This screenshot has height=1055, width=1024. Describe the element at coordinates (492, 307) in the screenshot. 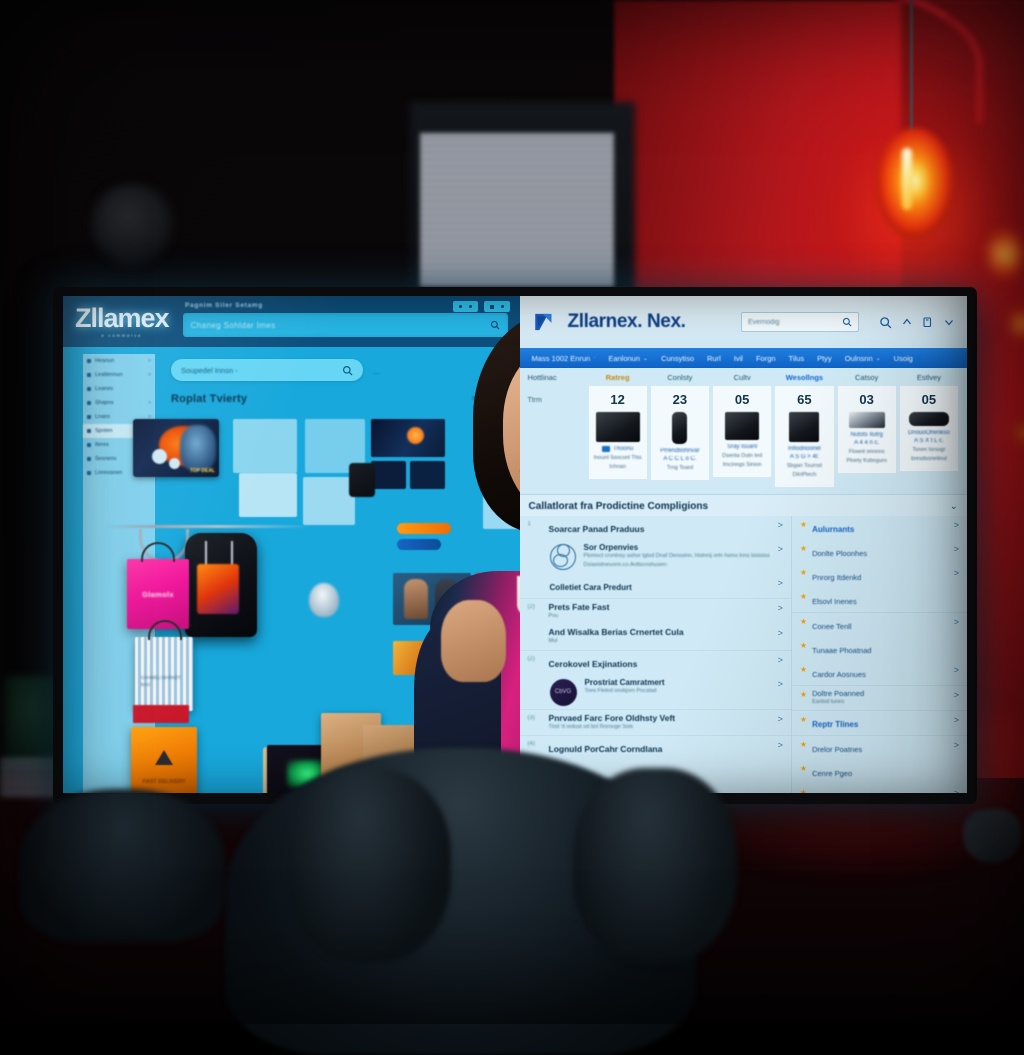

I see `flag-icon` at that location.